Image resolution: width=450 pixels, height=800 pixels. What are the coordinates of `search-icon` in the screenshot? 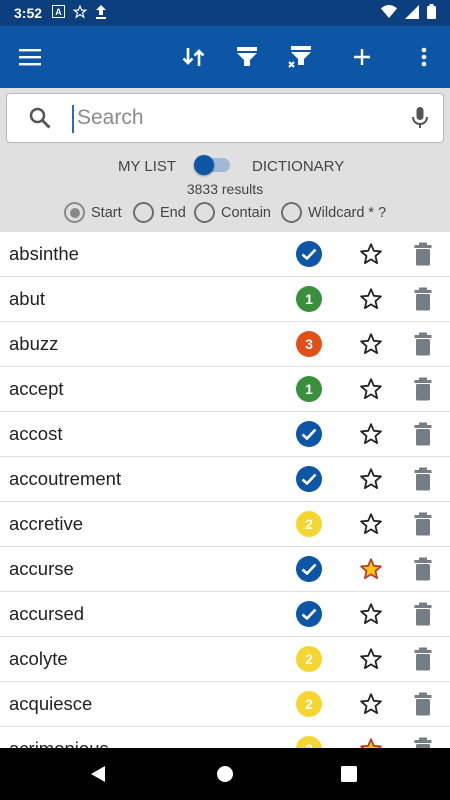 It's located at (40, 118).